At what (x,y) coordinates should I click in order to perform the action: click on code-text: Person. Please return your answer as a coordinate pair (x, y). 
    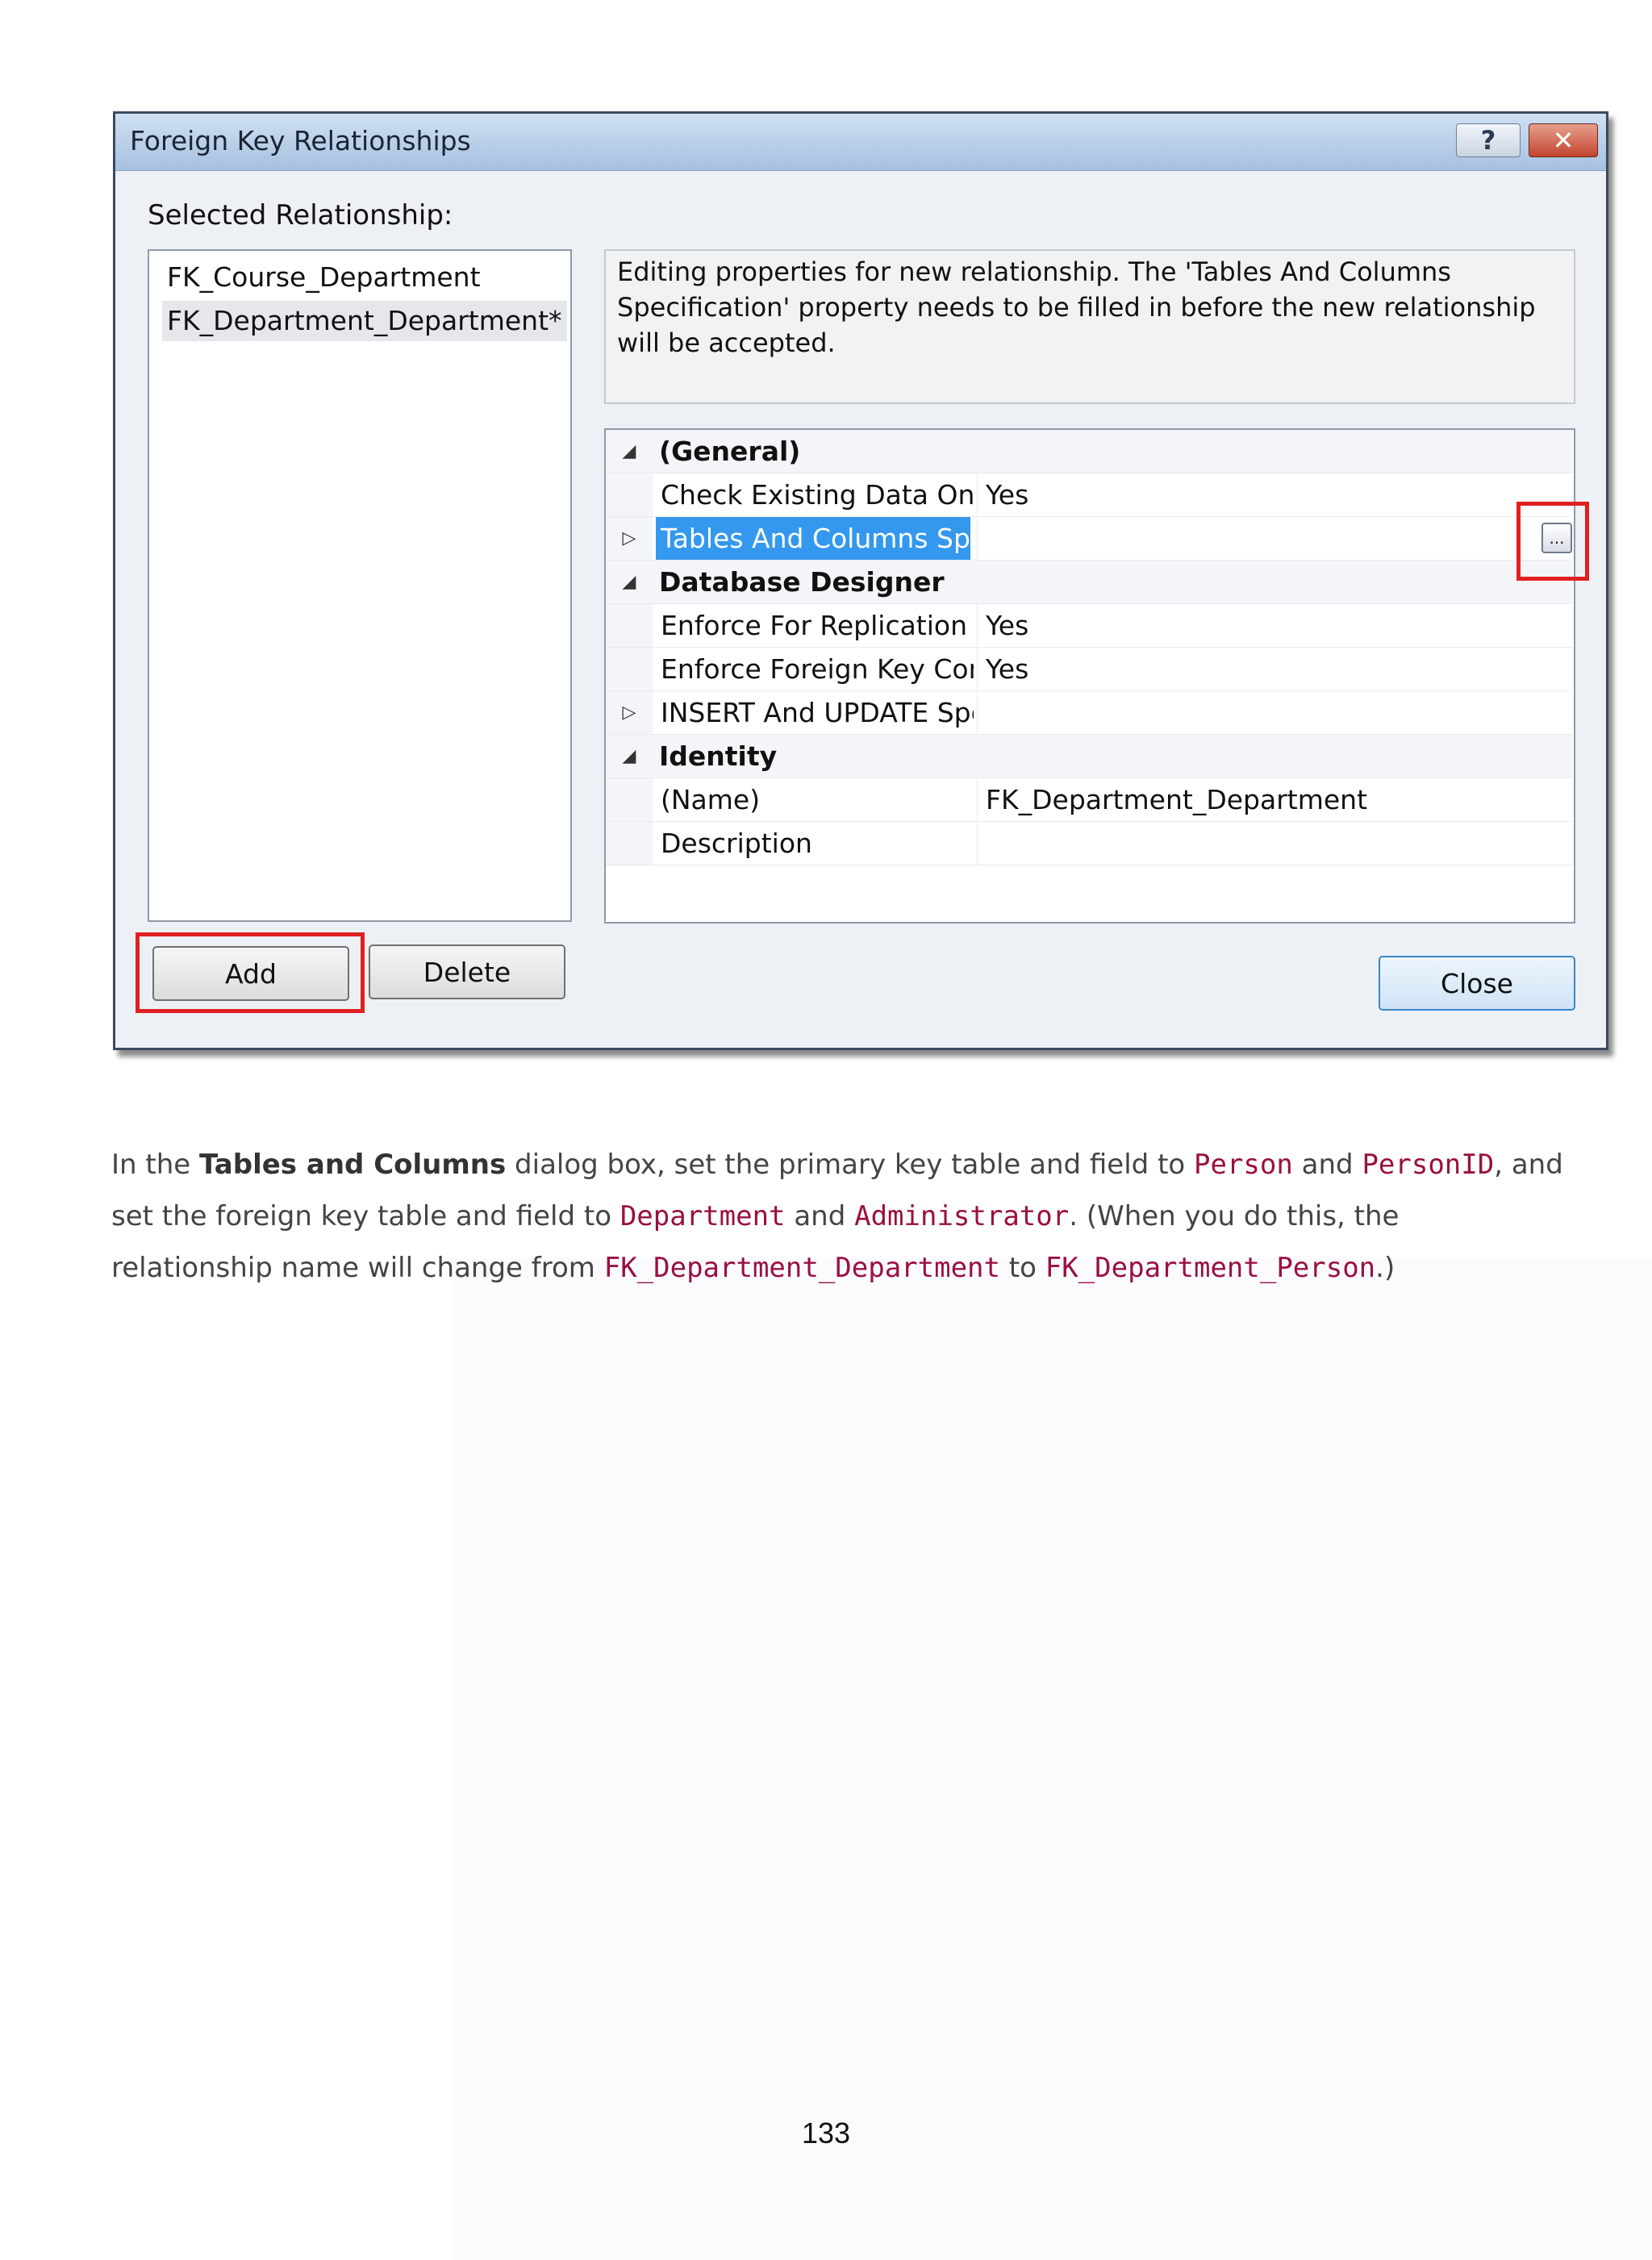
    Looking at the image, I should click on (1243, 1165).